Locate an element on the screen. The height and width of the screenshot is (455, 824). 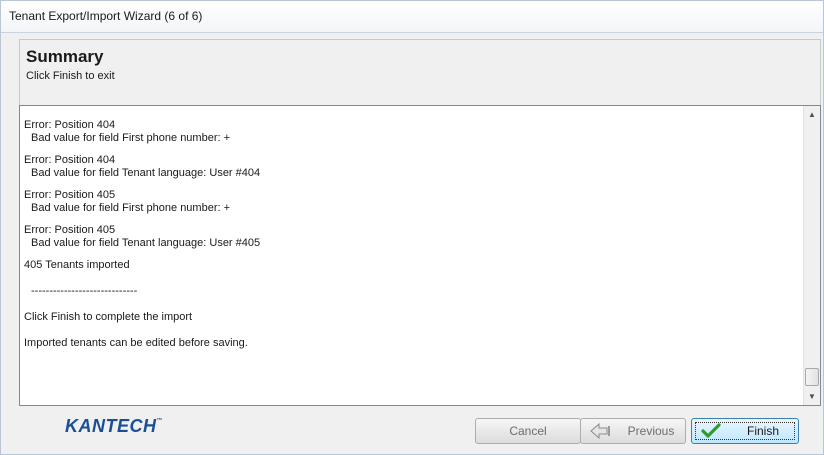
finish-button-label: Finish is located at coordinates (762, 431).